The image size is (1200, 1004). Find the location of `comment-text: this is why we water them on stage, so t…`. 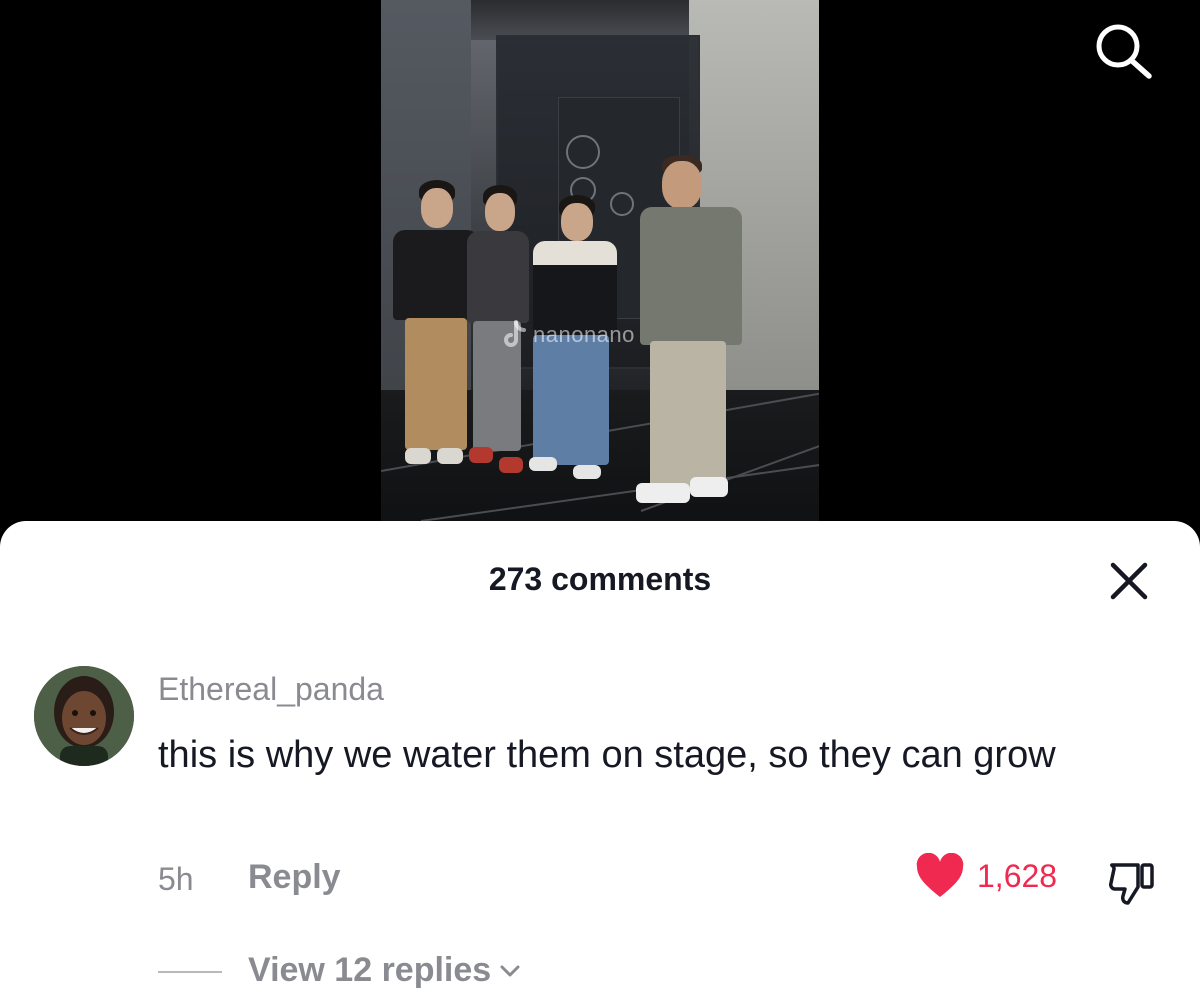

comment-text: this is why we water them on stage, so t… is located at coordinates (607, 755).